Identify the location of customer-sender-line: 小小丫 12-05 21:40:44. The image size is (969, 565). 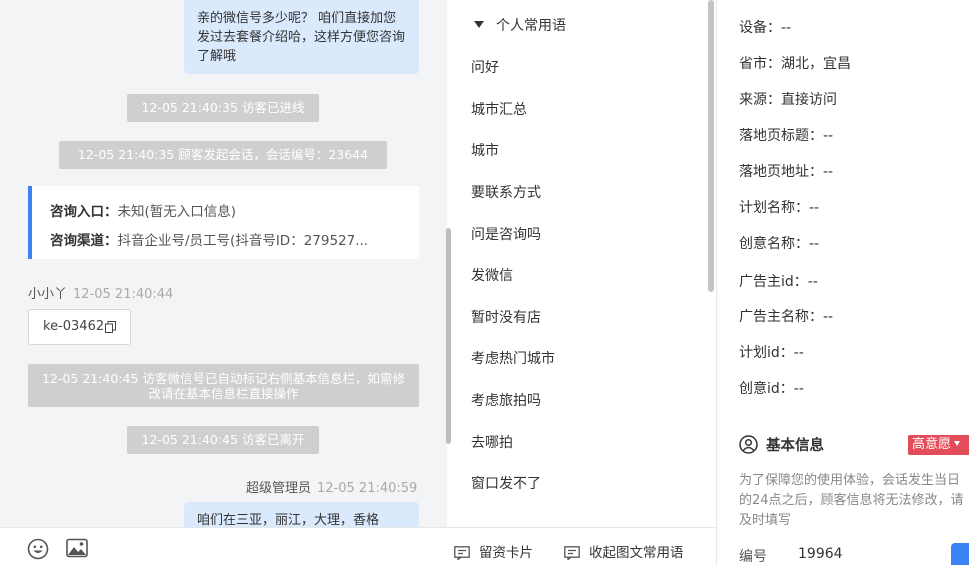
(100, 292).